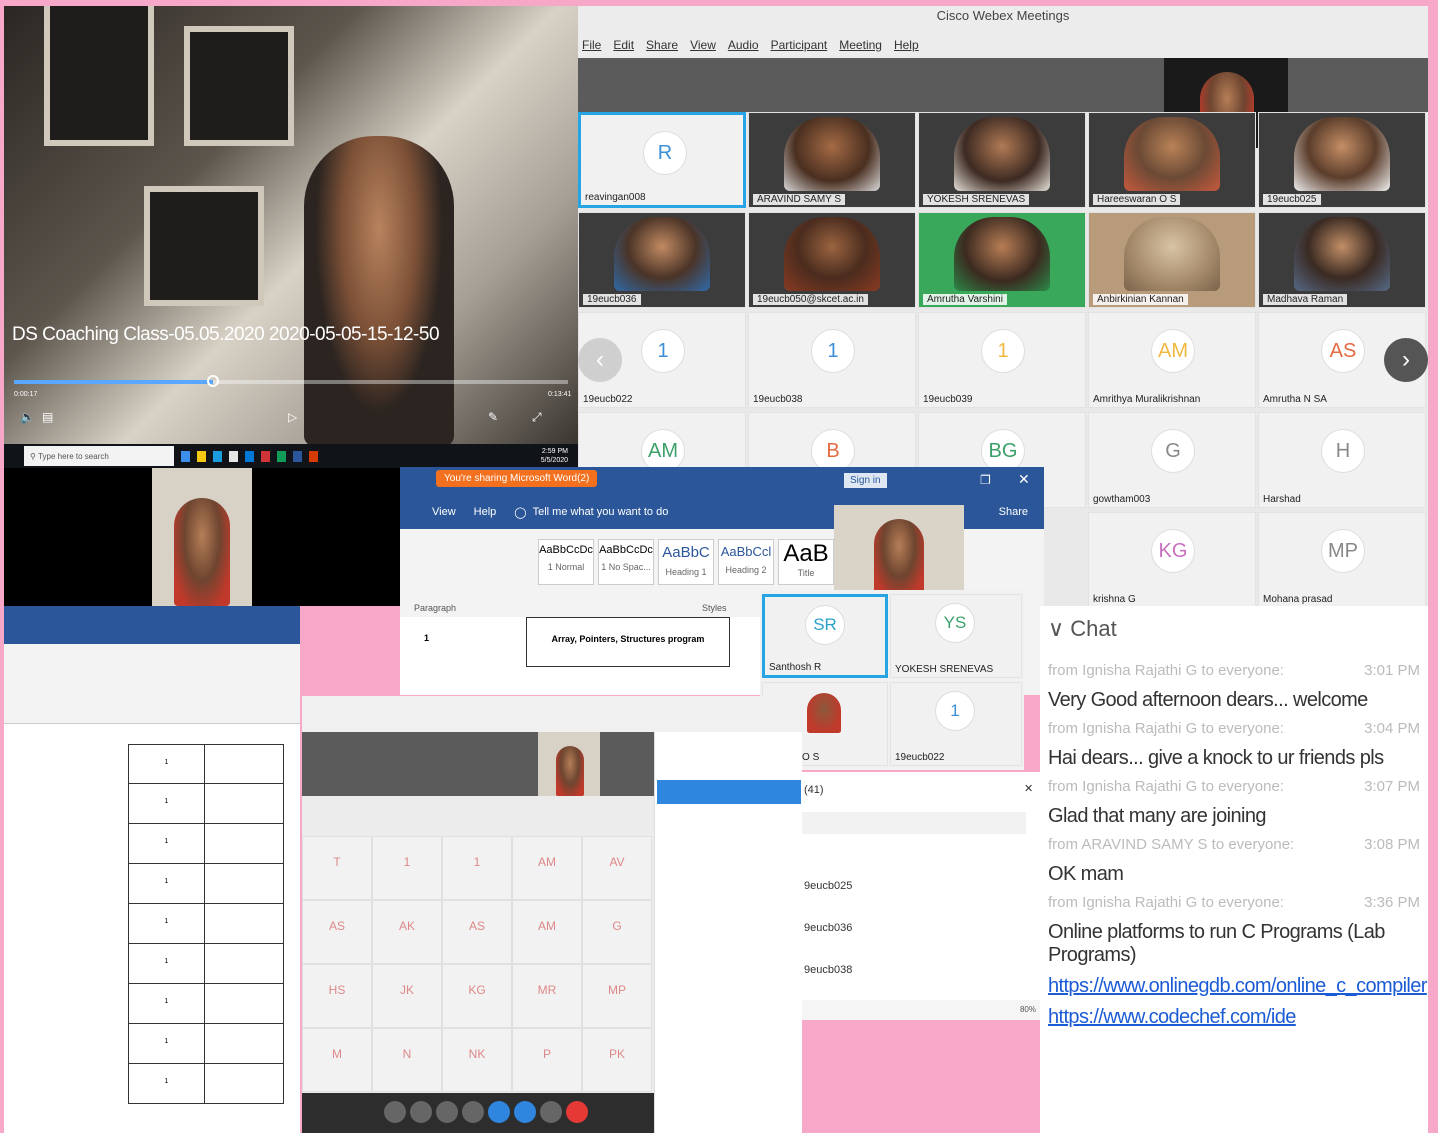 This screenshot has height=1133, width=1438. I want to click on participant-tile: 1 19eucb038, so click(832, 360).